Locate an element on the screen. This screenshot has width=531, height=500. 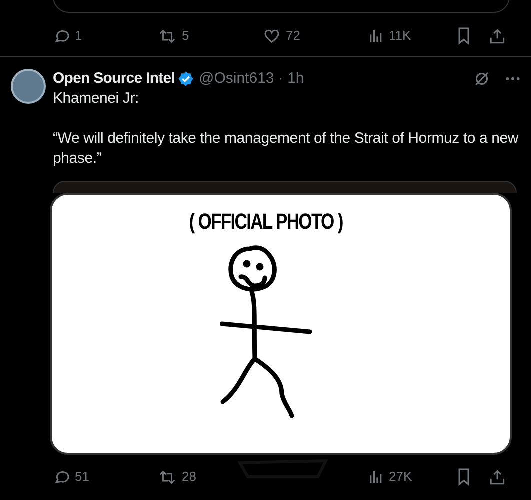
heart-icon is located at coordinates (272, 36).